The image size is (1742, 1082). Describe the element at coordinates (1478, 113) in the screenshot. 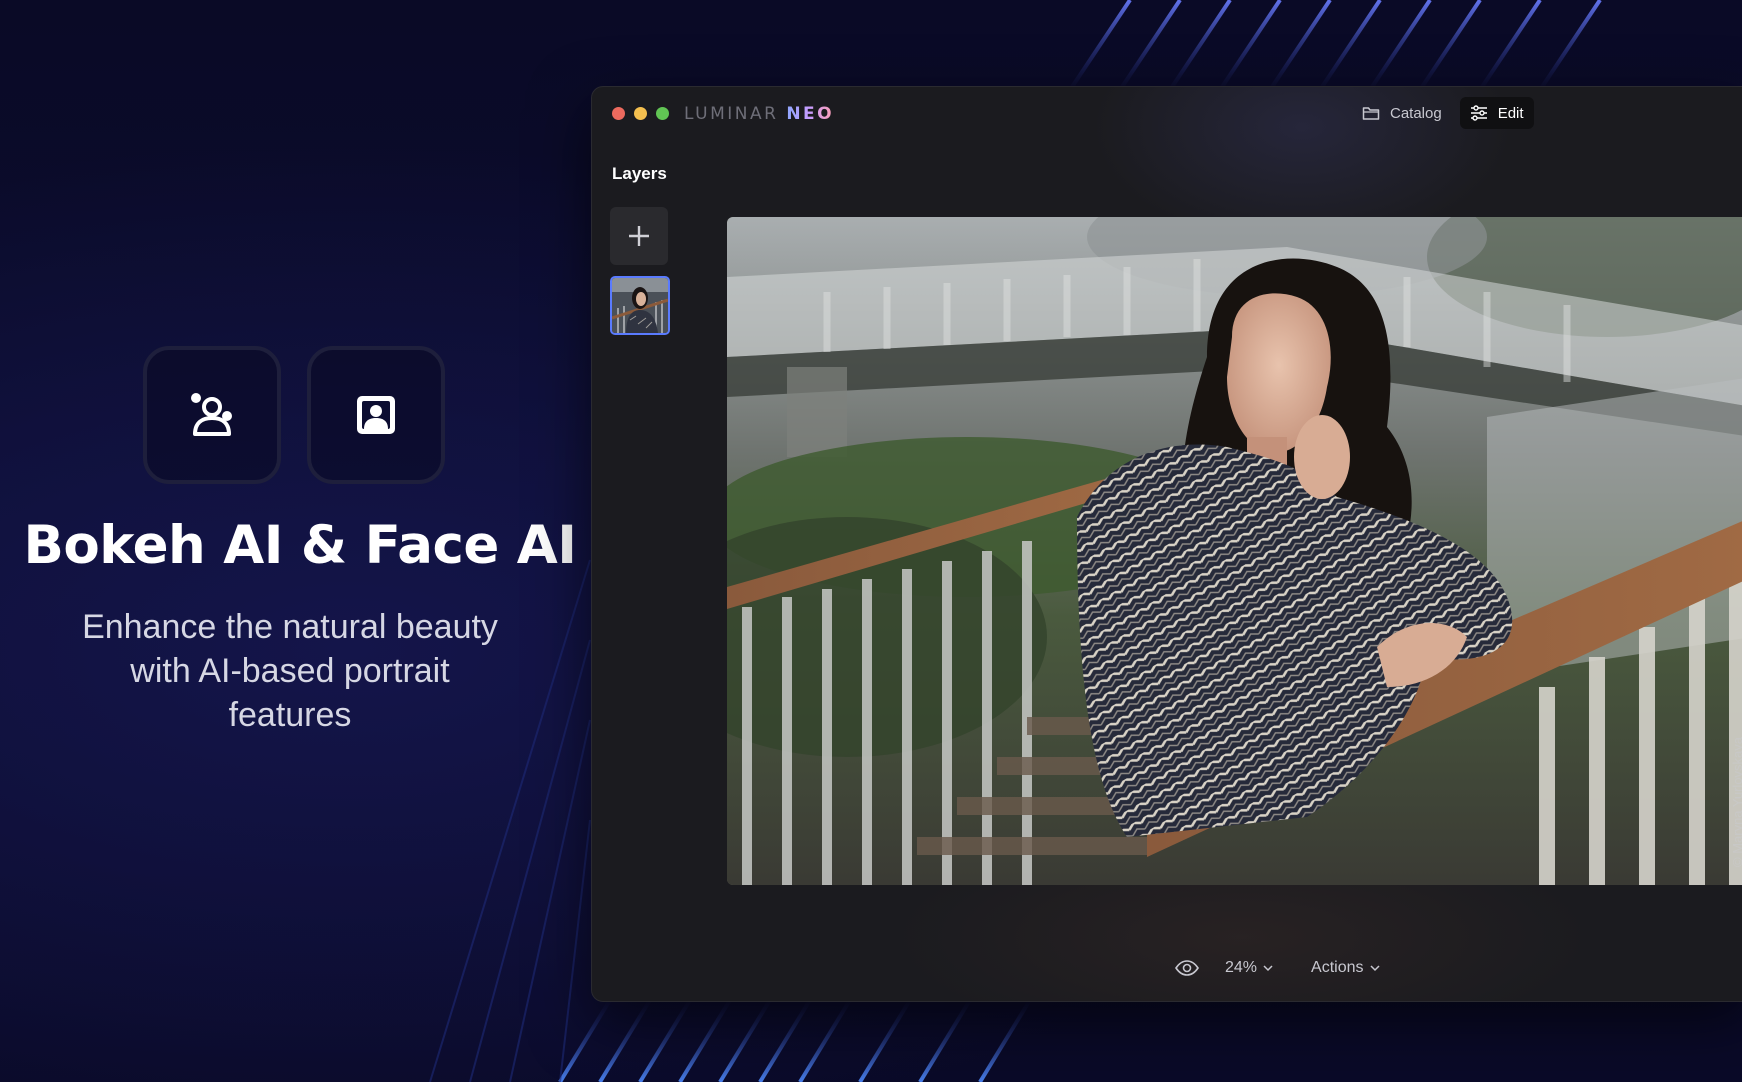

I see `sliders-icon` at that location.